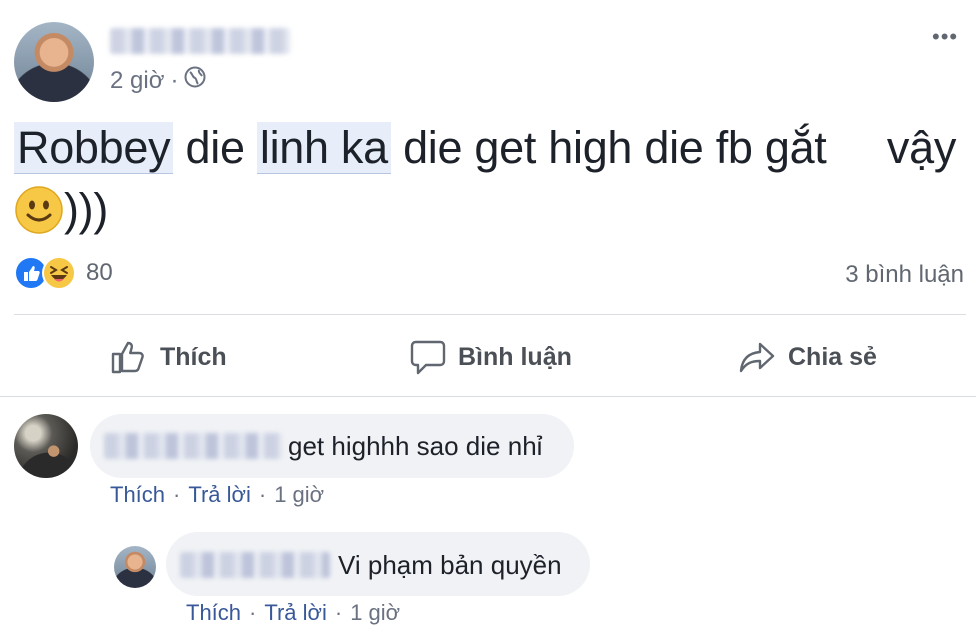 The height and width of the screenshot is (640, 976). I want to click on thumbs-up-icon, so click(129, 357).